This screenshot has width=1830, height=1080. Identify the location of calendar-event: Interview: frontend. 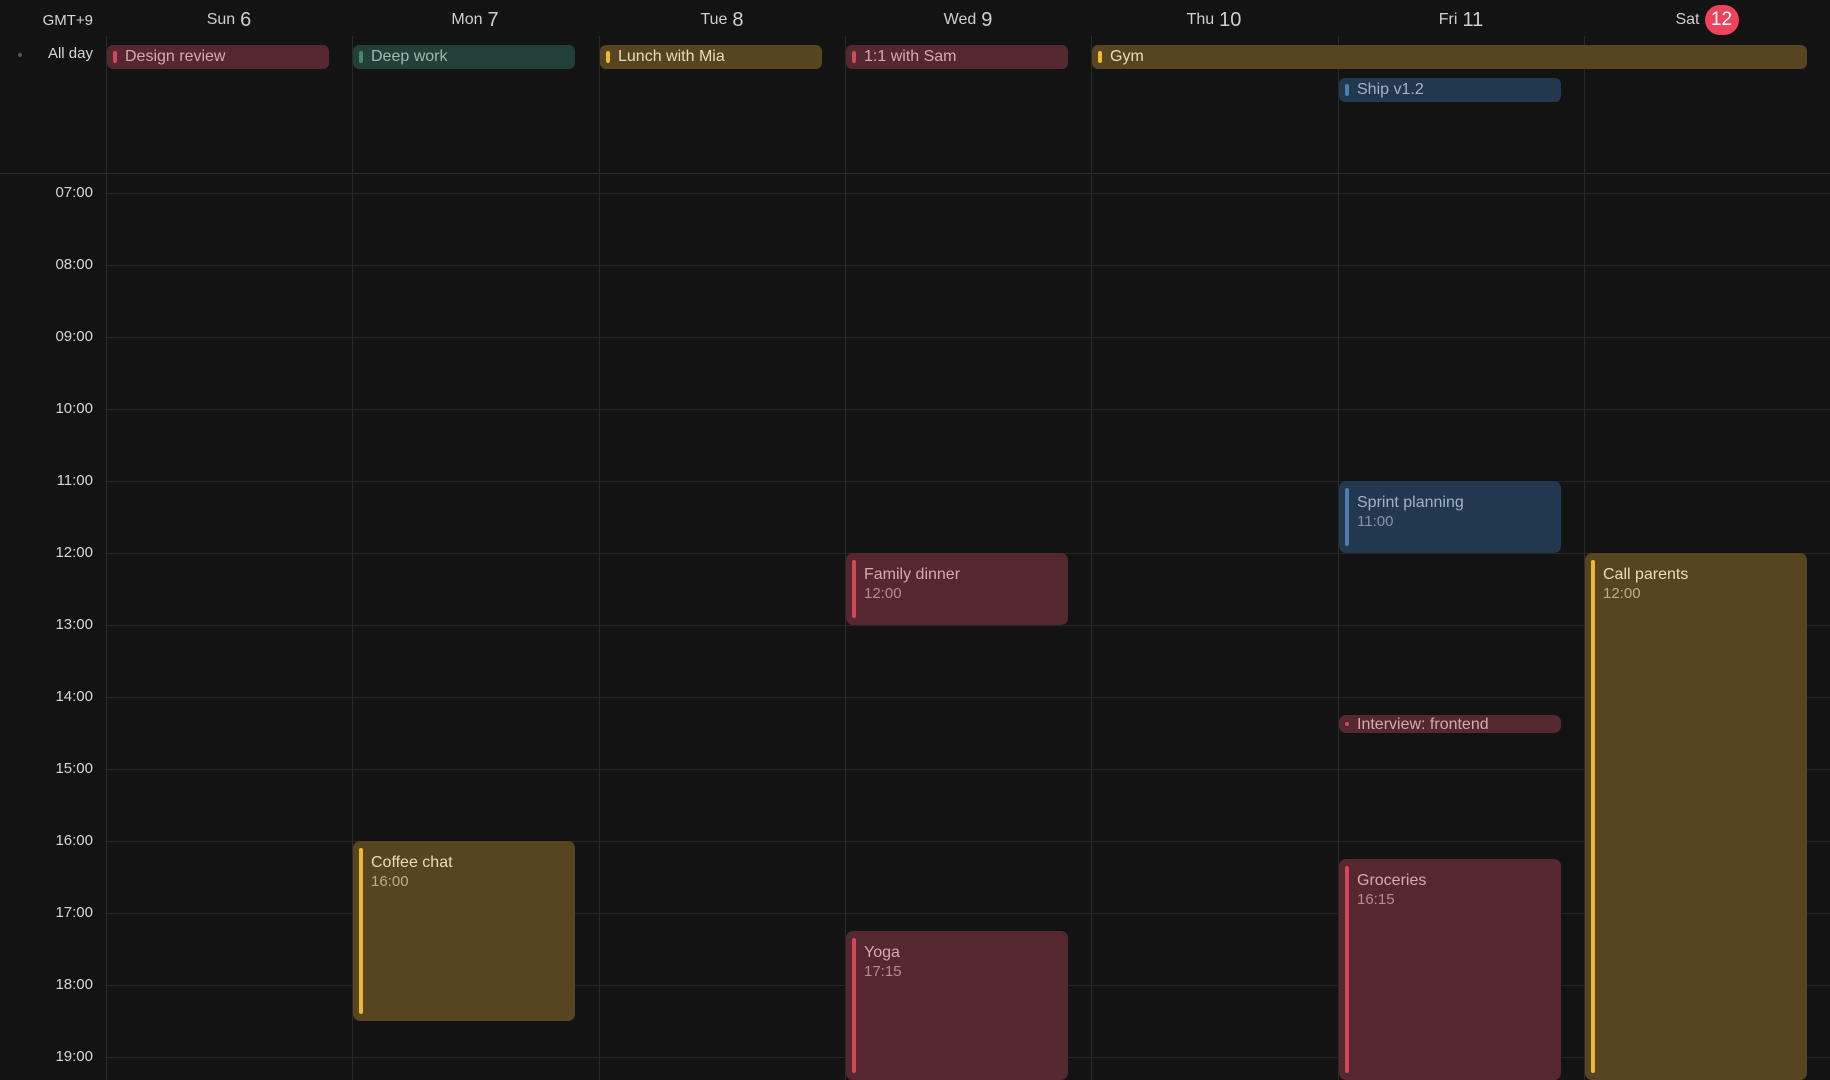
(1450, 724).